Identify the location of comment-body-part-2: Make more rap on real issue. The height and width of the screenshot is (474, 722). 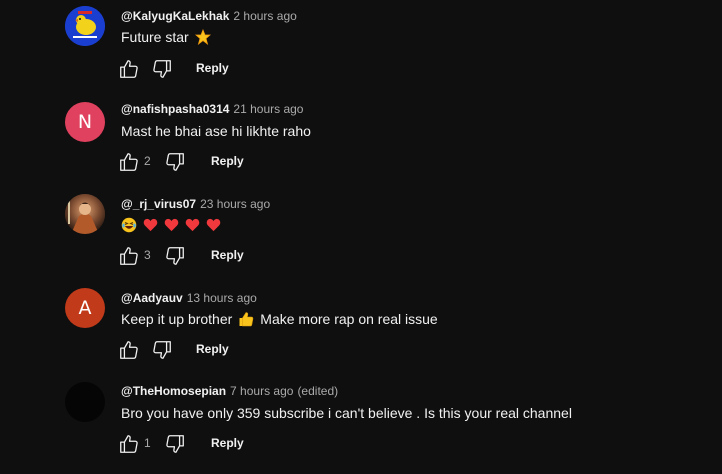
(349, 319).